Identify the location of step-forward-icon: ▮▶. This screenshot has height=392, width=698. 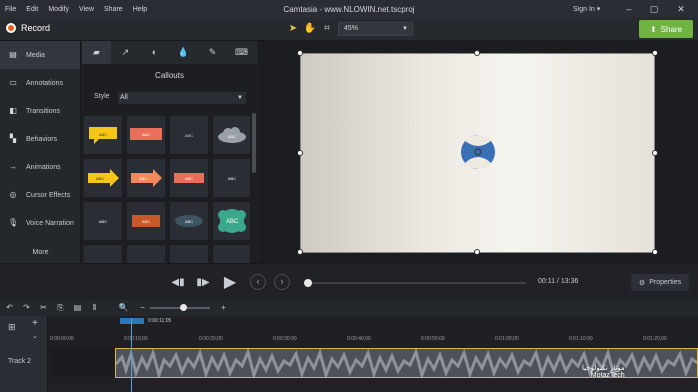
(203, 283).